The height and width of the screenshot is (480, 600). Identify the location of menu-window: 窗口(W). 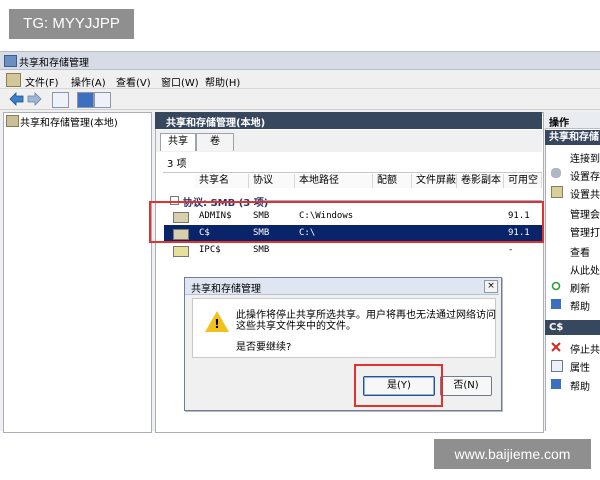
(180, 81).